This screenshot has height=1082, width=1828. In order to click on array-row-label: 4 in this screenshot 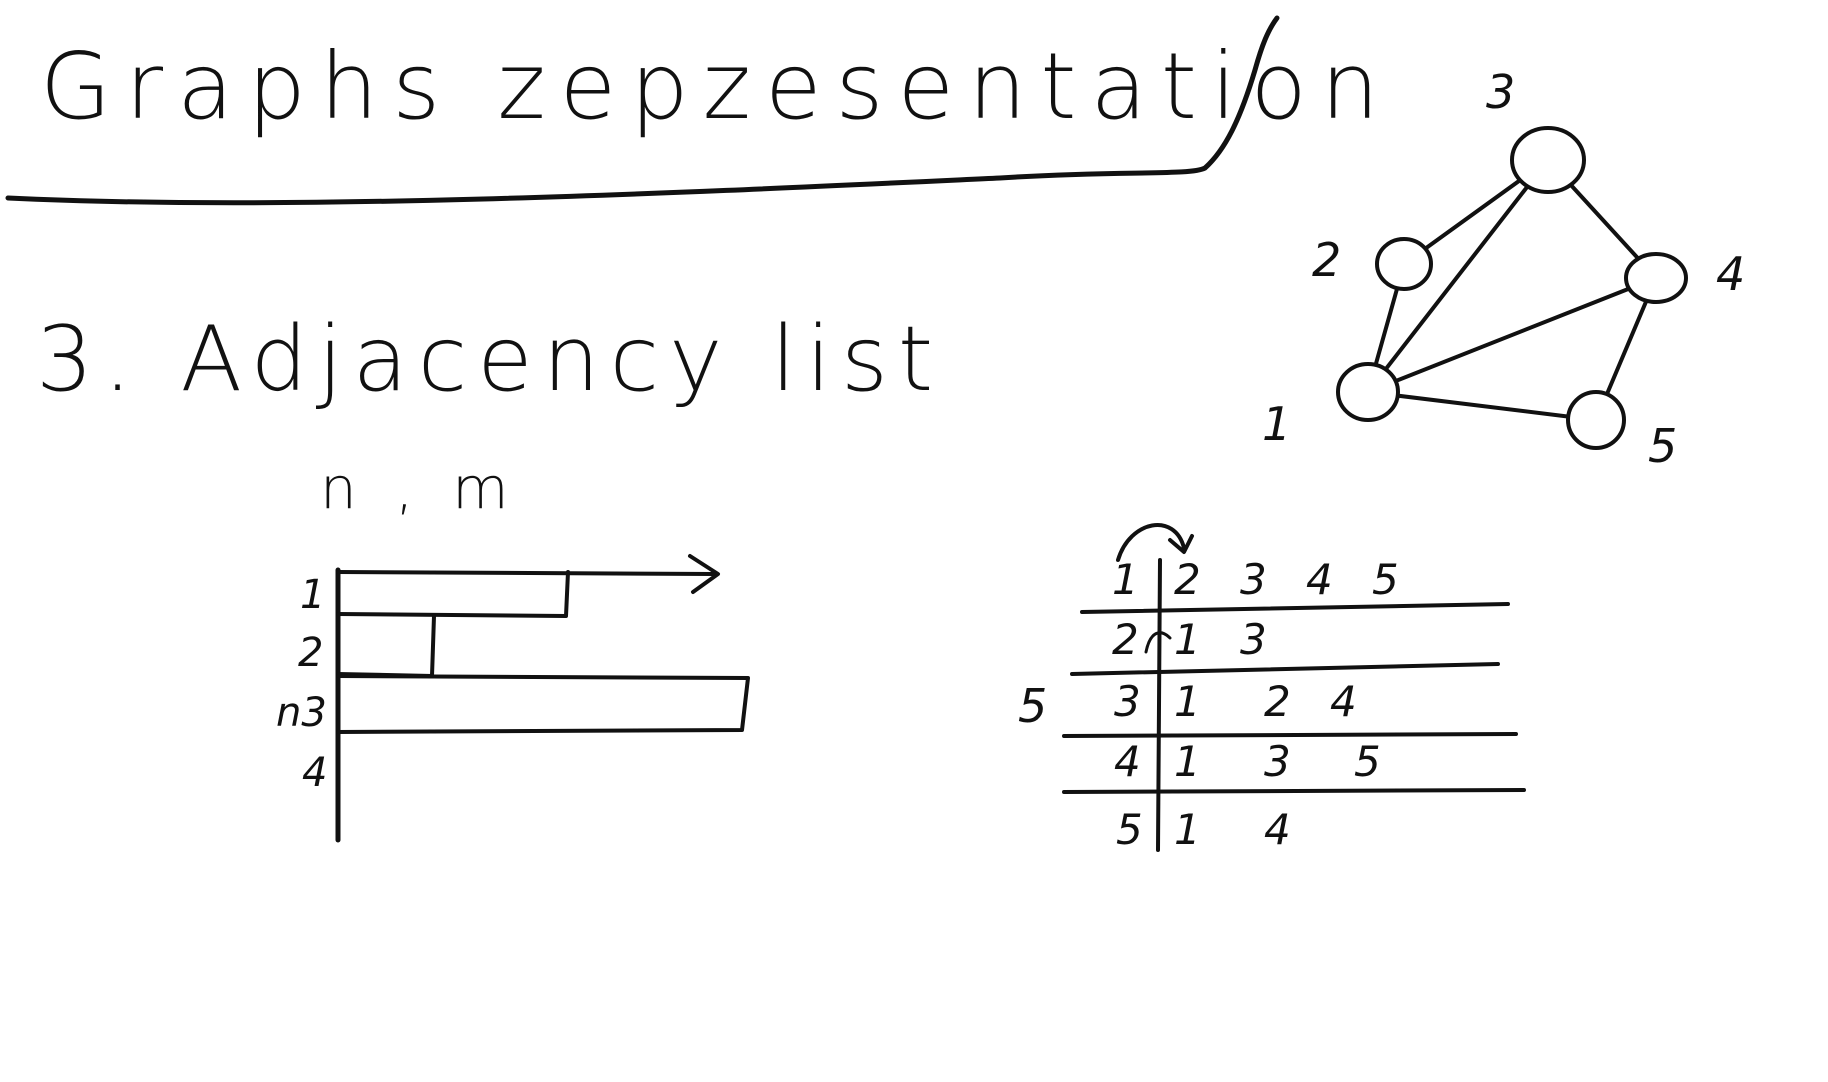, I will do `click(314, 773)`.